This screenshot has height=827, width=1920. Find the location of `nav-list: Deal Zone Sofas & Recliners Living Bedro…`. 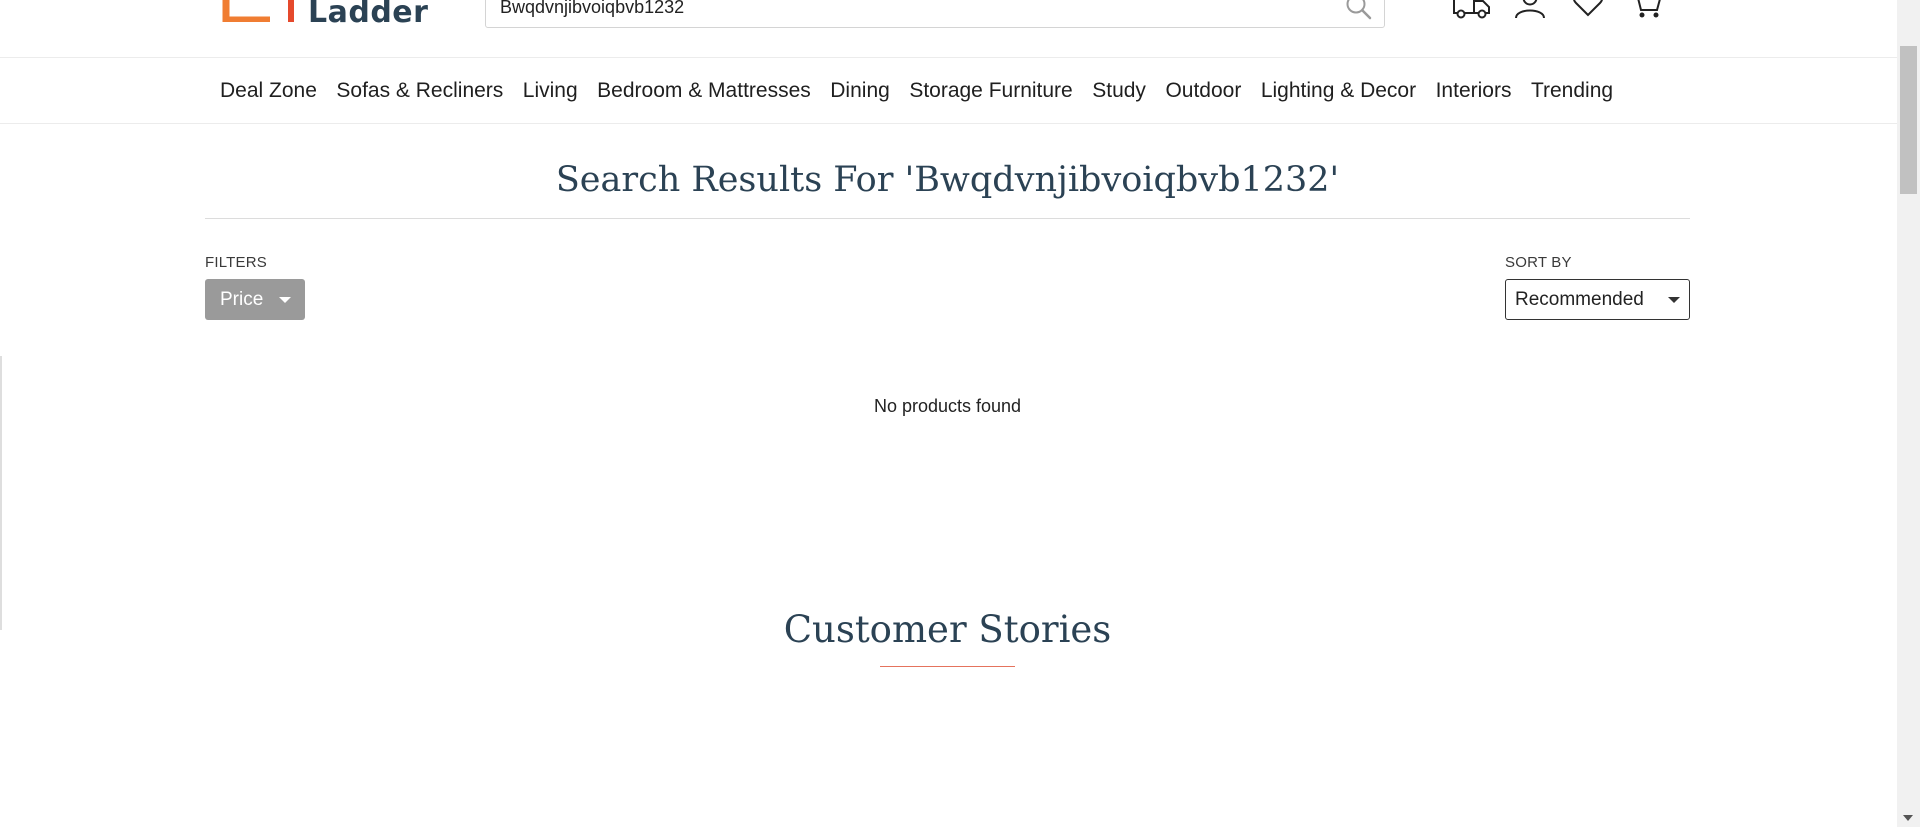

nav-list: Deal Zone Sofas & Recliners Living Bedro… is located at coordinates (926, 91).